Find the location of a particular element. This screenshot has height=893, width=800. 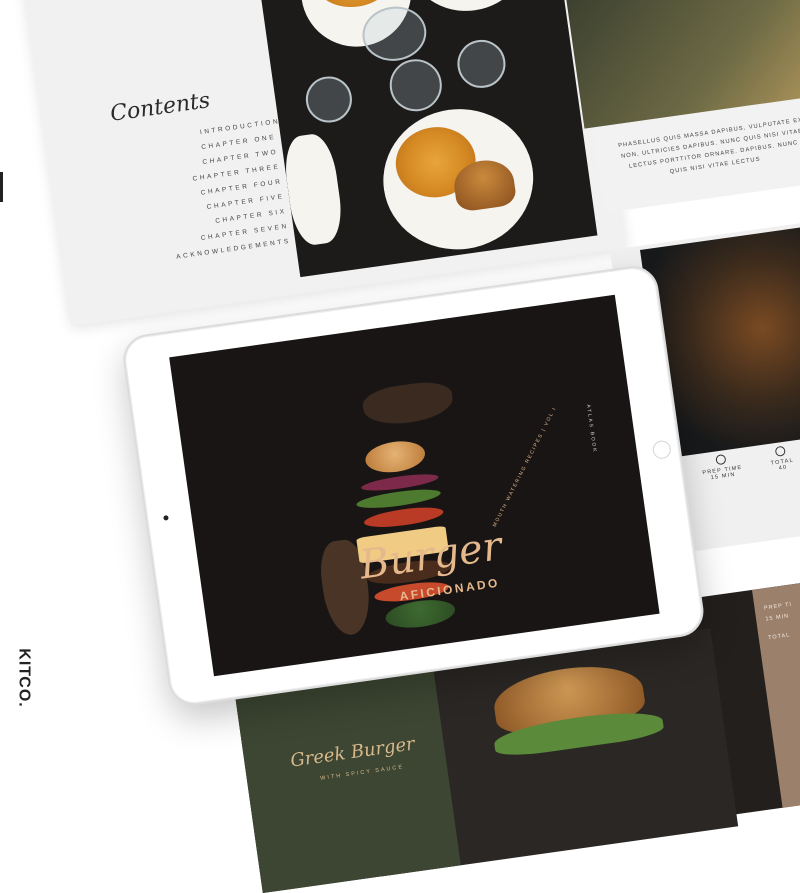

logo-line: KIT is located at coordinates (24, 663).